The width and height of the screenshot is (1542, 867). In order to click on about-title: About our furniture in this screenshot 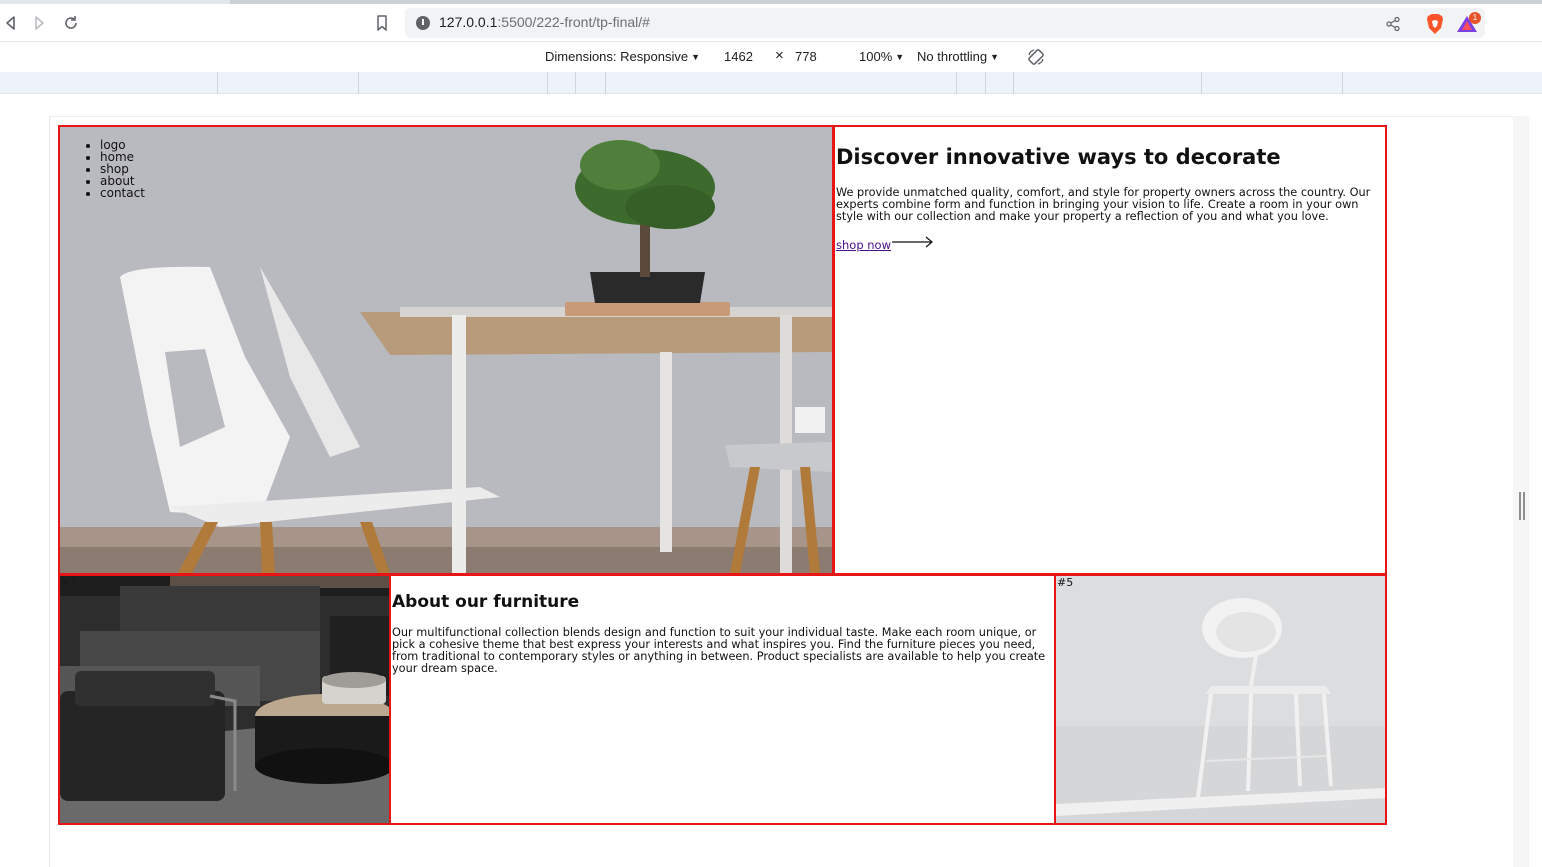, I will do `click(486, 602)`.